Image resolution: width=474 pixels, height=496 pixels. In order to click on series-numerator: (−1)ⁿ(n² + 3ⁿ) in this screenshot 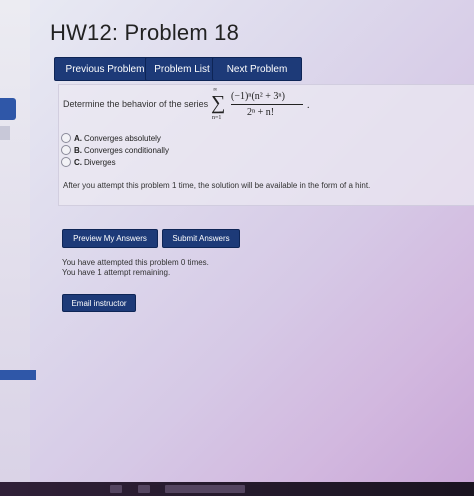, I will do `click(258, 96)`.